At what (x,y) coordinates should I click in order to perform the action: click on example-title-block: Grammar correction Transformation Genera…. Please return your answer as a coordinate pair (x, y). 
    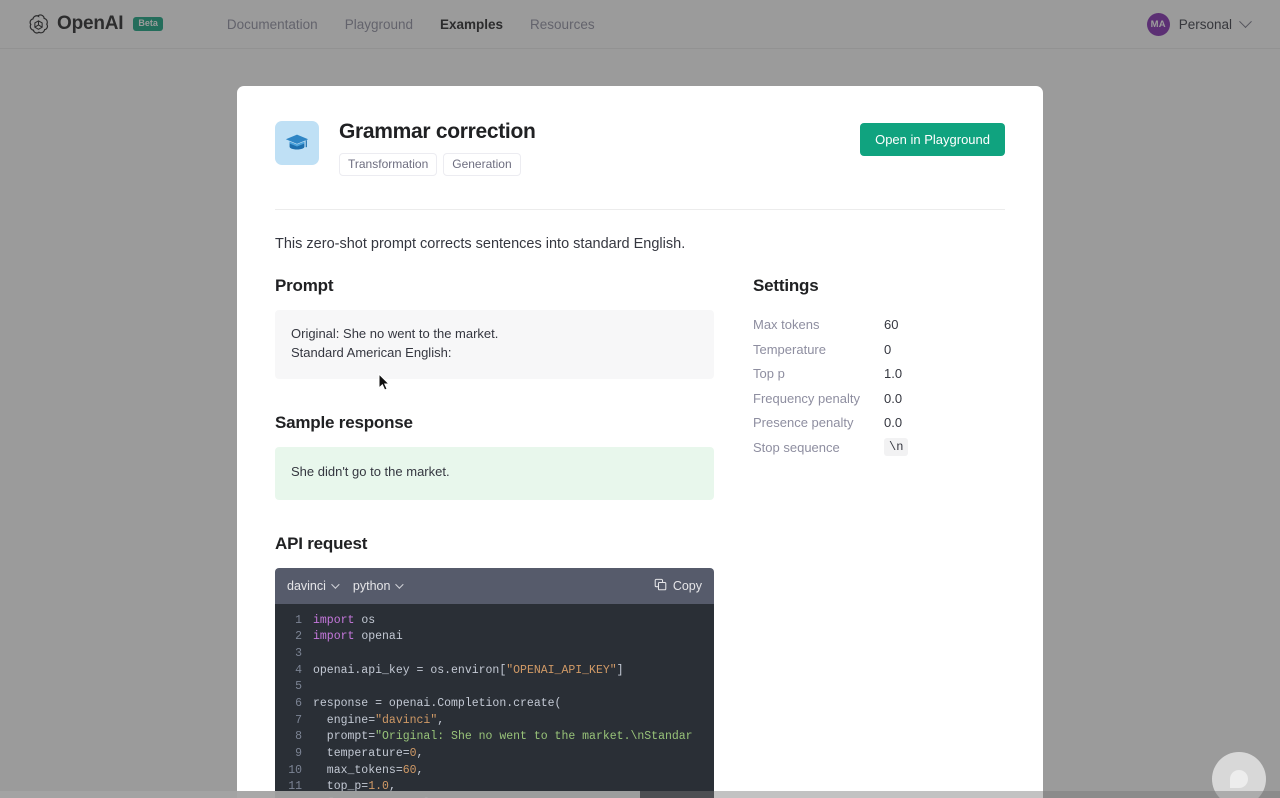
    Looking at the image, I should click on (437, 148).